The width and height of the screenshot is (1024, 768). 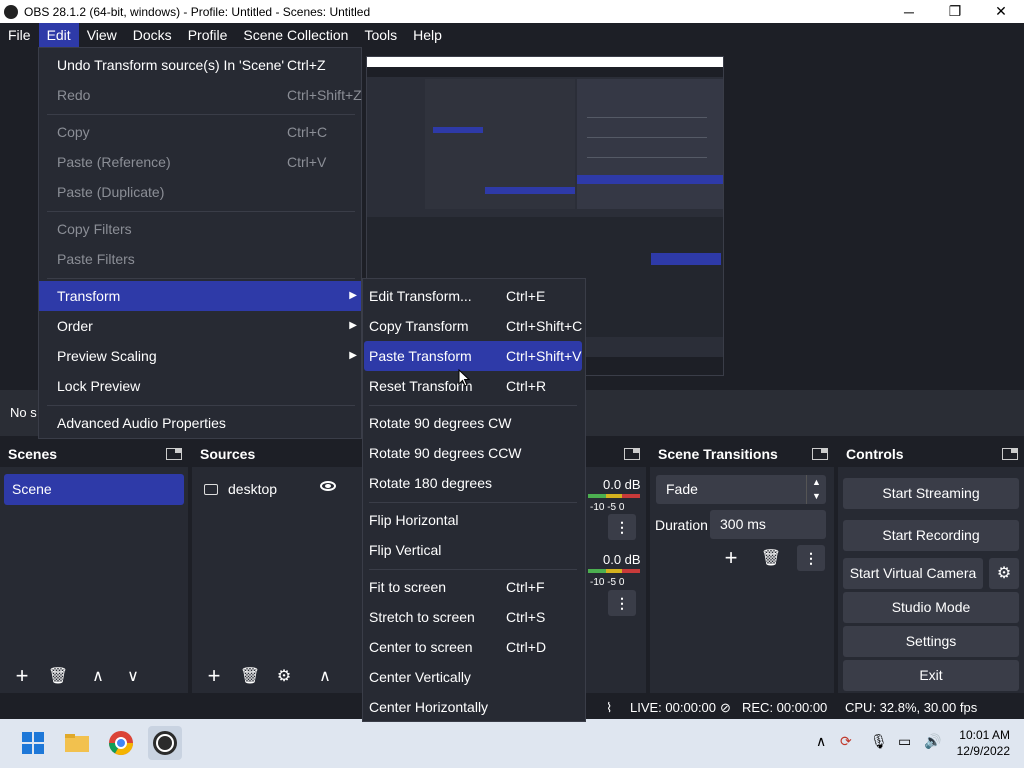 I want to click on chevron-up-icon: ∧, so click(x=821, y=741).